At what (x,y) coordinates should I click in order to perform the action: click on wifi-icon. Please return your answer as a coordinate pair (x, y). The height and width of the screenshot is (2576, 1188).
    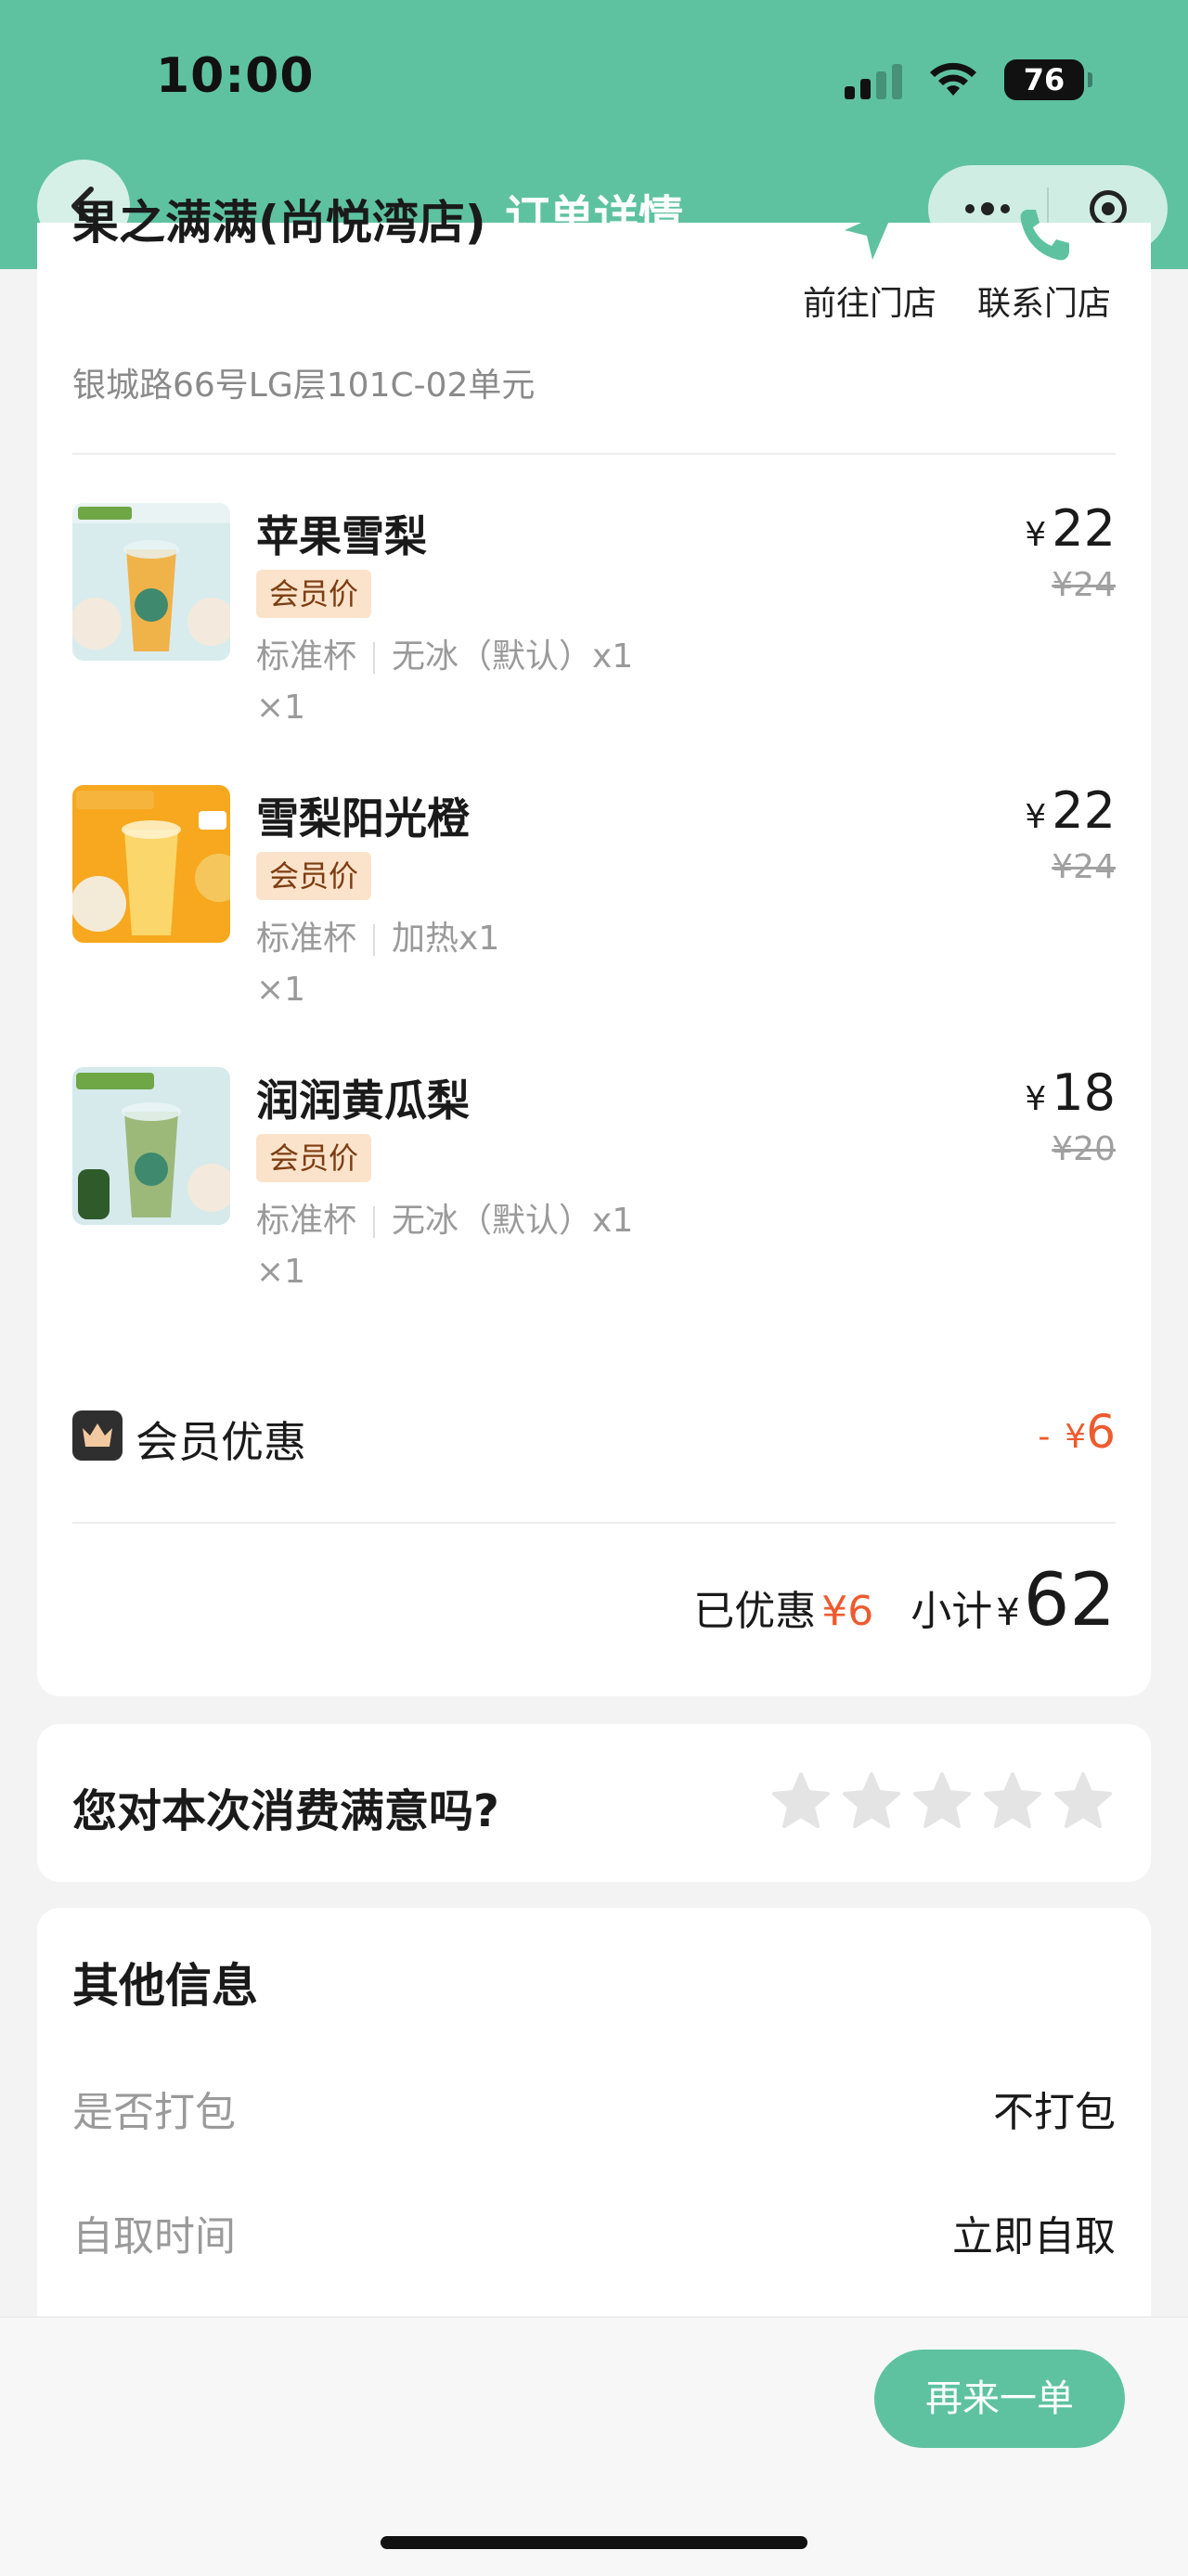
    Looking at the image, I should click on (953, 79).